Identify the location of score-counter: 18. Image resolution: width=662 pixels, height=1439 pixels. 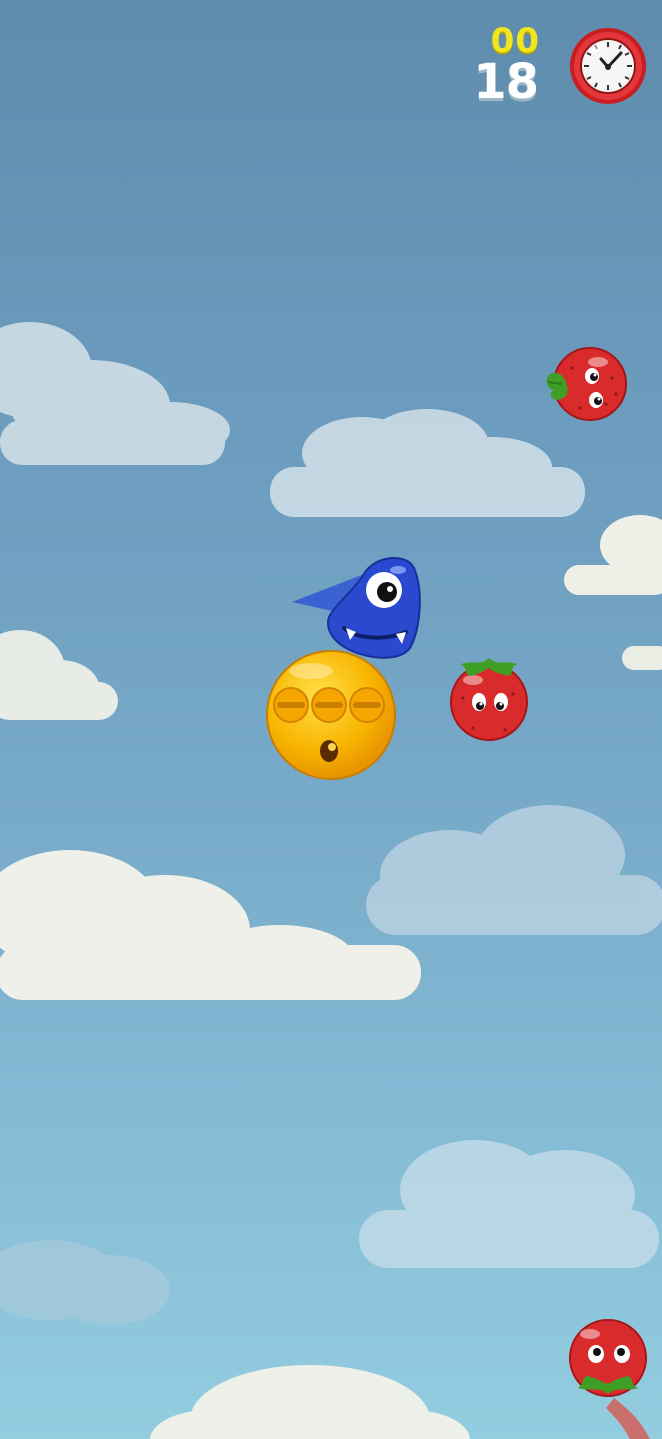
(506, 82).